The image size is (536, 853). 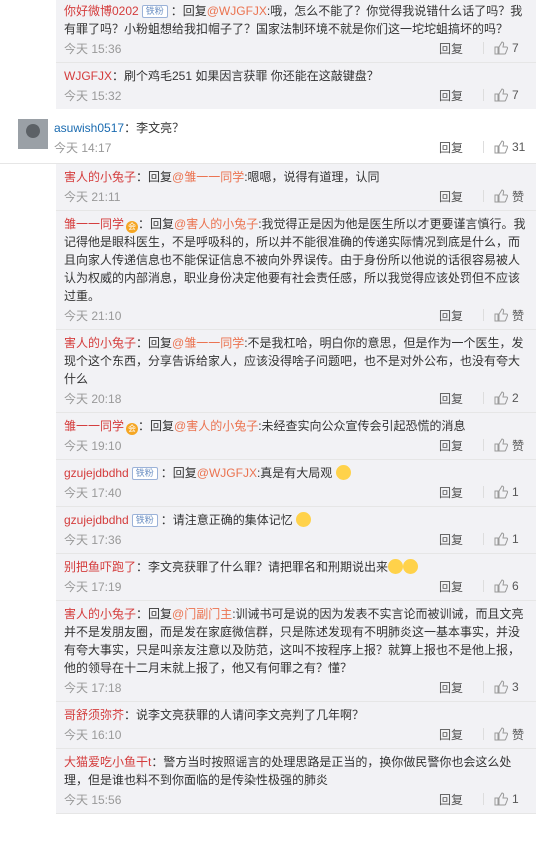 What do you see at coordinates (362, 426) in the screenshot?
I see `reply-text: :未经查实向公众宣传会引起恐慌的消息` at bounding box center [362, 426].